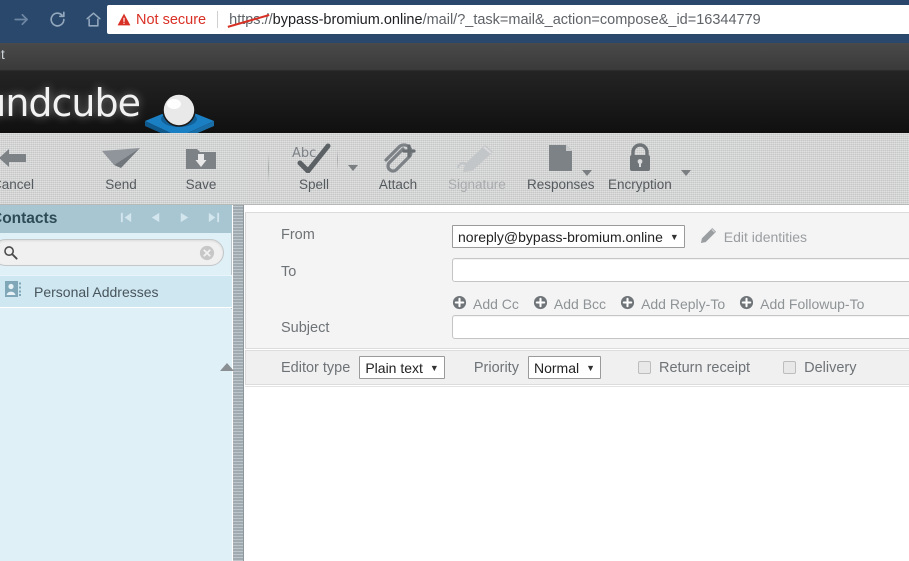  Describe the element at coordinates (587, 173) in the screenshot. I see `responses-dropdown-icon` at that location.